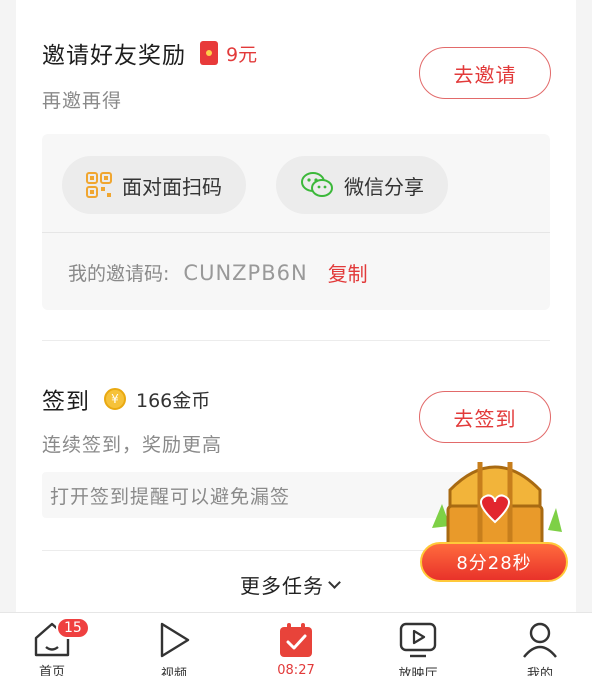  I want to click on wechat-share-button: 微信分享, so click(362, 185).